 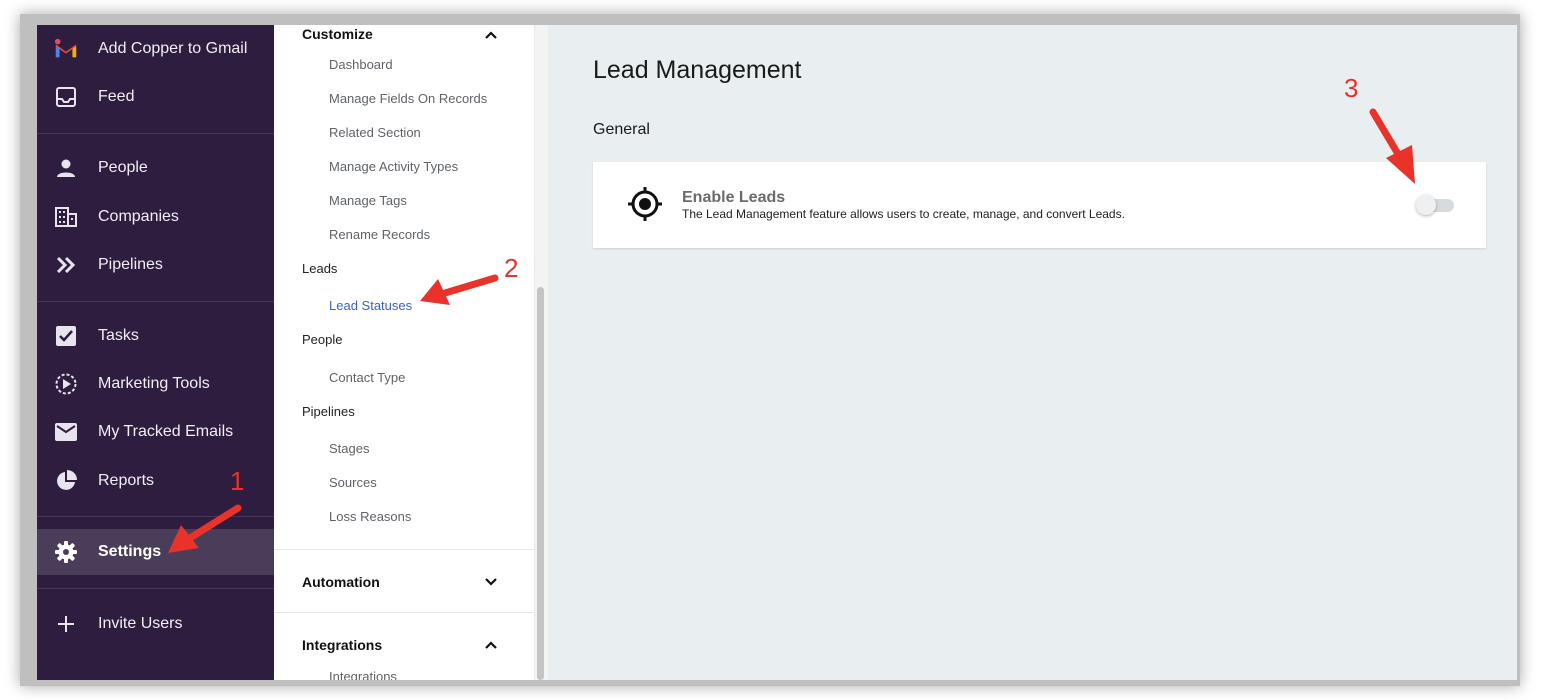 I want to click on nav-label: Feed, so click(x=116, y=96).